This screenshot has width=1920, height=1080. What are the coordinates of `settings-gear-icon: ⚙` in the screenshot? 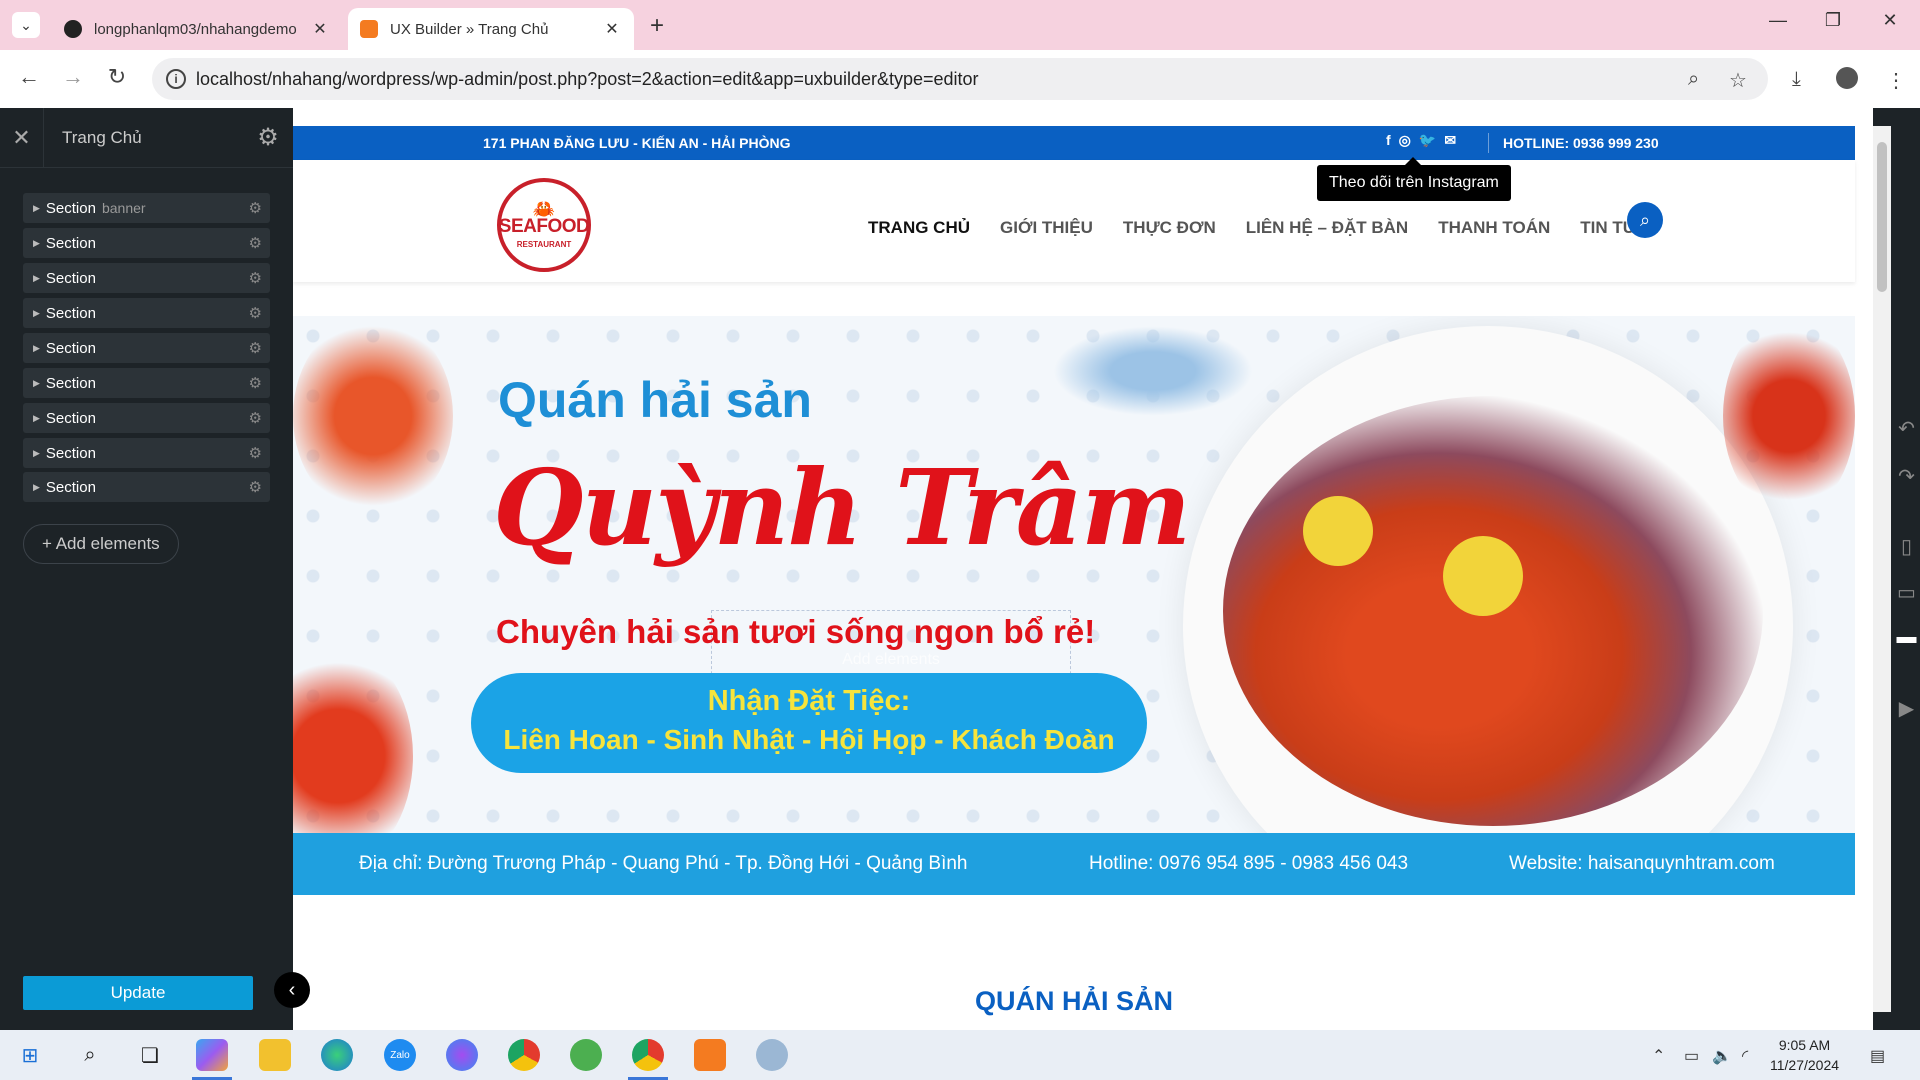 It's located at (268, 137).